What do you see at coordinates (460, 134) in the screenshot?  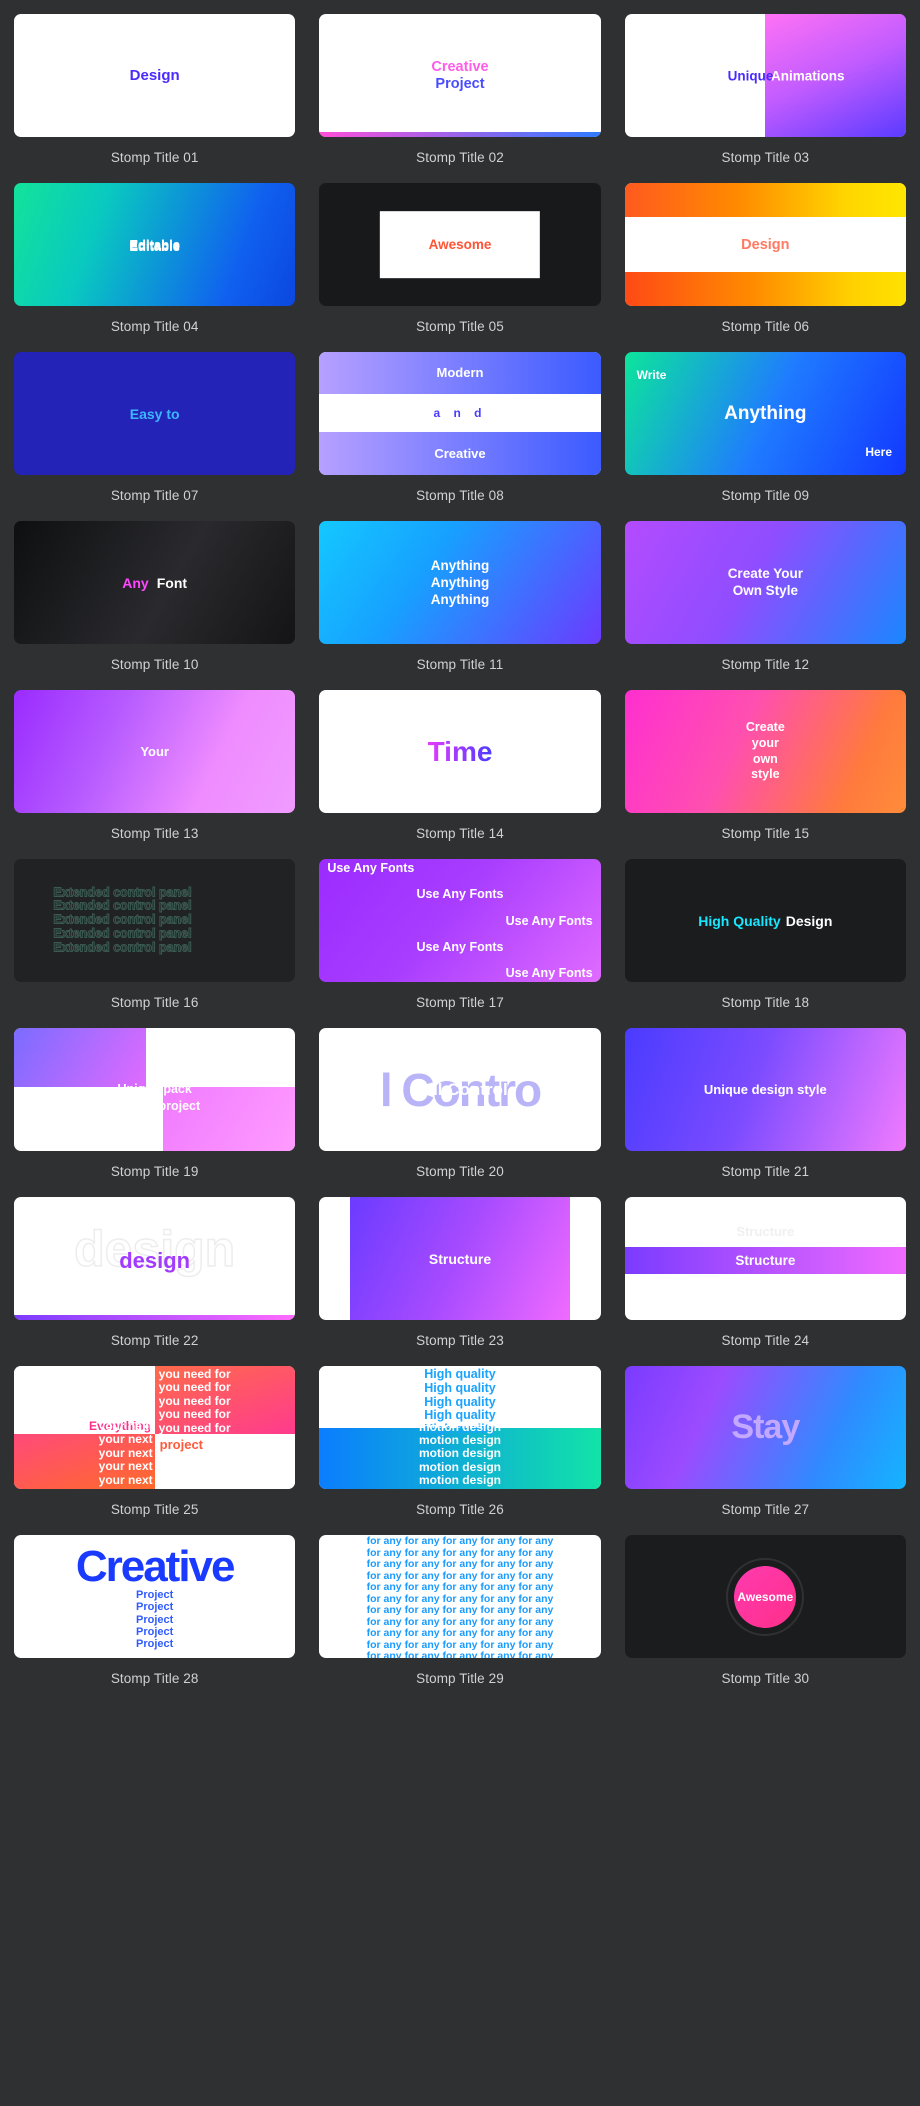 I see `accent-bar` at bounding box center [460, 134].